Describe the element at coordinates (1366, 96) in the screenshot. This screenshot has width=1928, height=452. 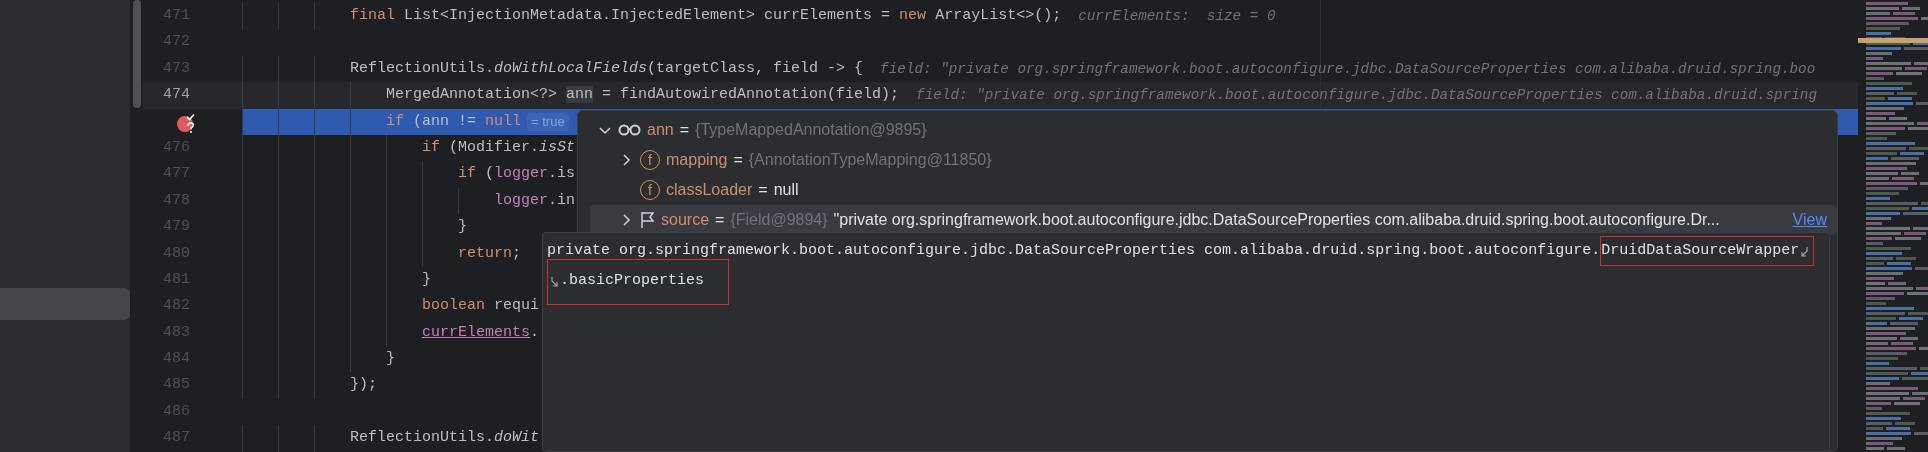
I see `inlay-hint: field: "private org.springframework.boot.autoconfigure.jdbc.DataSourceProperties com.alibaba.druid.spring` at that location.